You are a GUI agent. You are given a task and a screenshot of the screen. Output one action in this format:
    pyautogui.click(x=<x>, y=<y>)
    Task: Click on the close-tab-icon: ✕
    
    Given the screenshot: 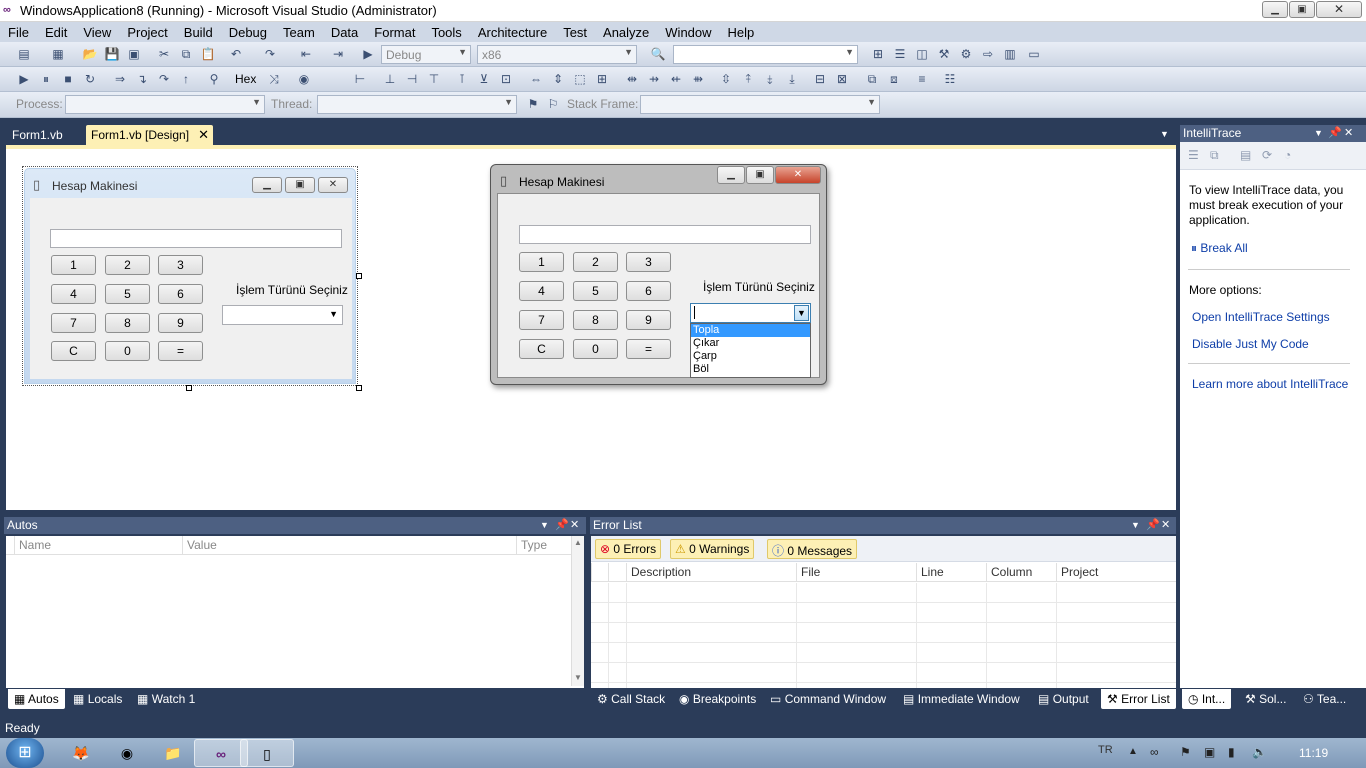 What is the action you would take?
    pyautogui.click(x=203, y=135)
    